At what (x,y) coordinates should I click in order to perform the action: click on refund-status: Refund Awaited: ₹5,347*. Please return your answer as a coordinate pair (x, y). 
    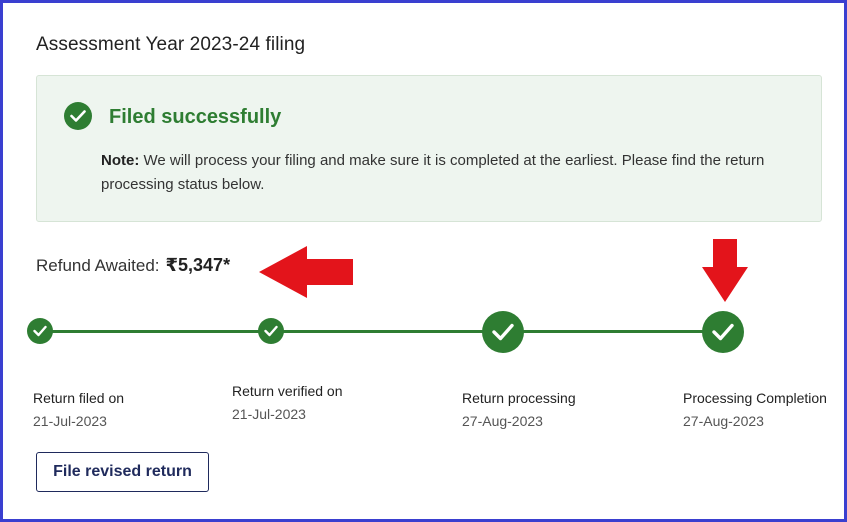
    Looking at the image, I should click on (133, 265).